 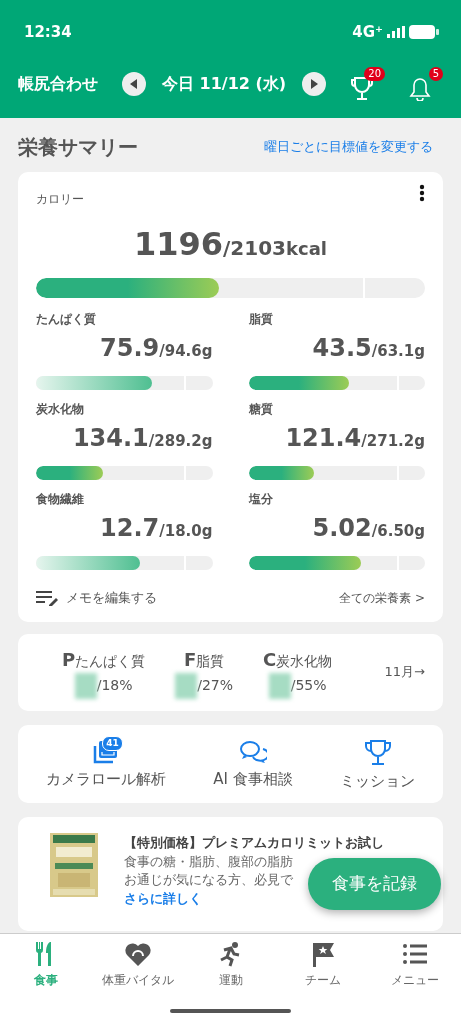 I want to click on nutrient-label: たんぱく質, so click(x=66, y=319).